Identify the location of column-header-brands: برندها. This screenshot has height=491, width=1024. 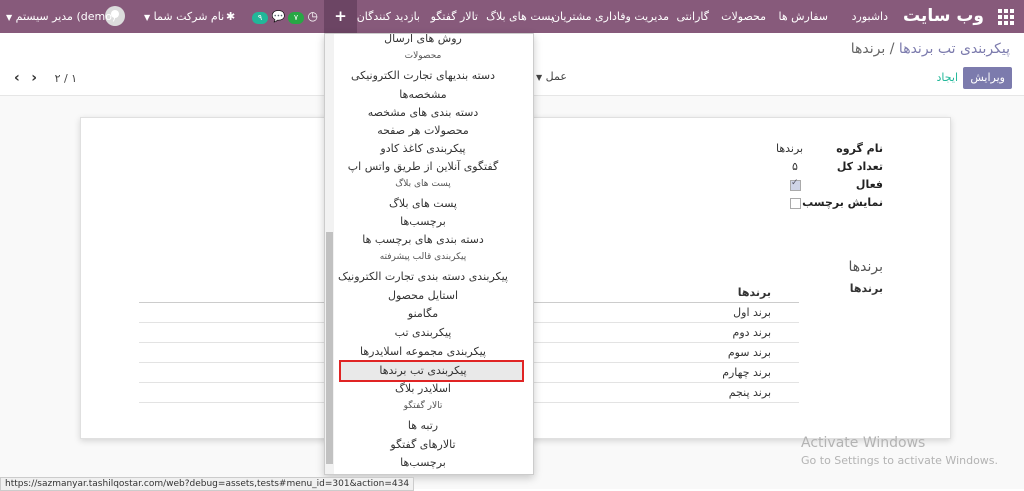
(754, 292).